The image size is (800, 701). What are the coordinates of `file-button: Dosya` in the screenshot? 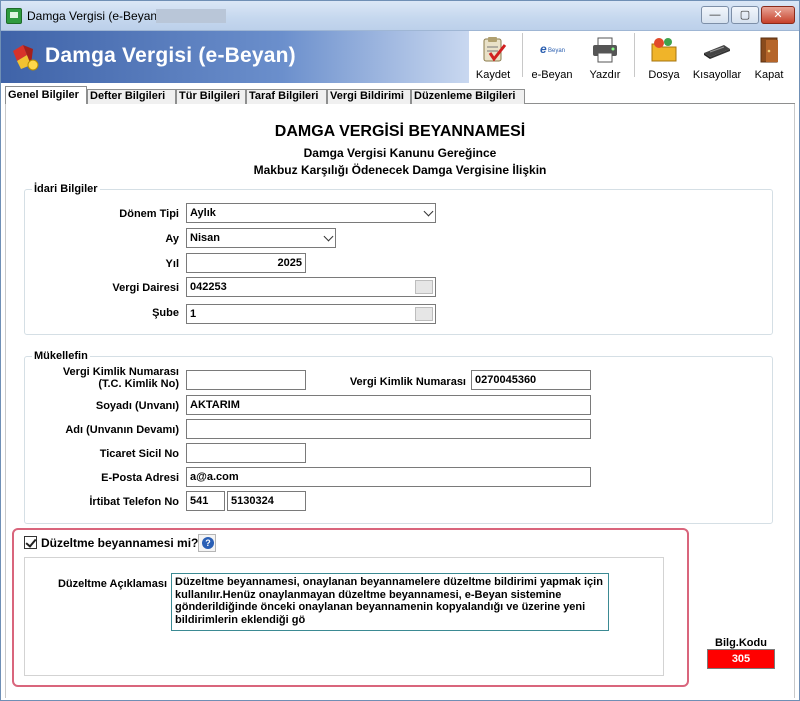 It's located at (664, 57).